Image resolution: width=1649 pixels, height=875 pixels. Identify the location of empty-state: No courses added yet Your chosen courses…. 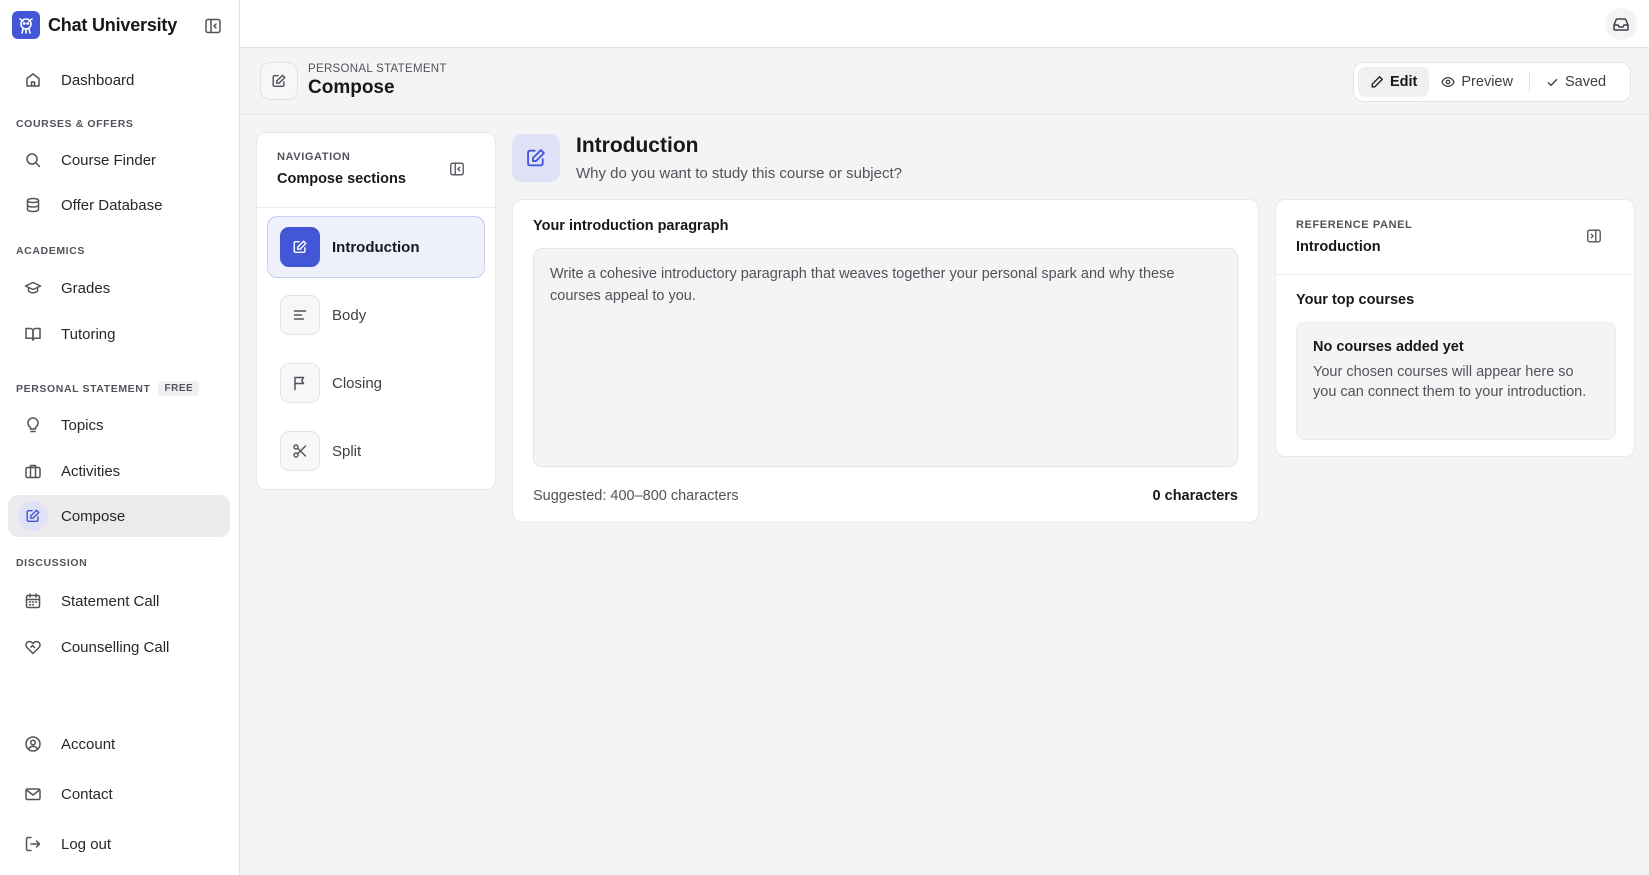
(1456, 381).